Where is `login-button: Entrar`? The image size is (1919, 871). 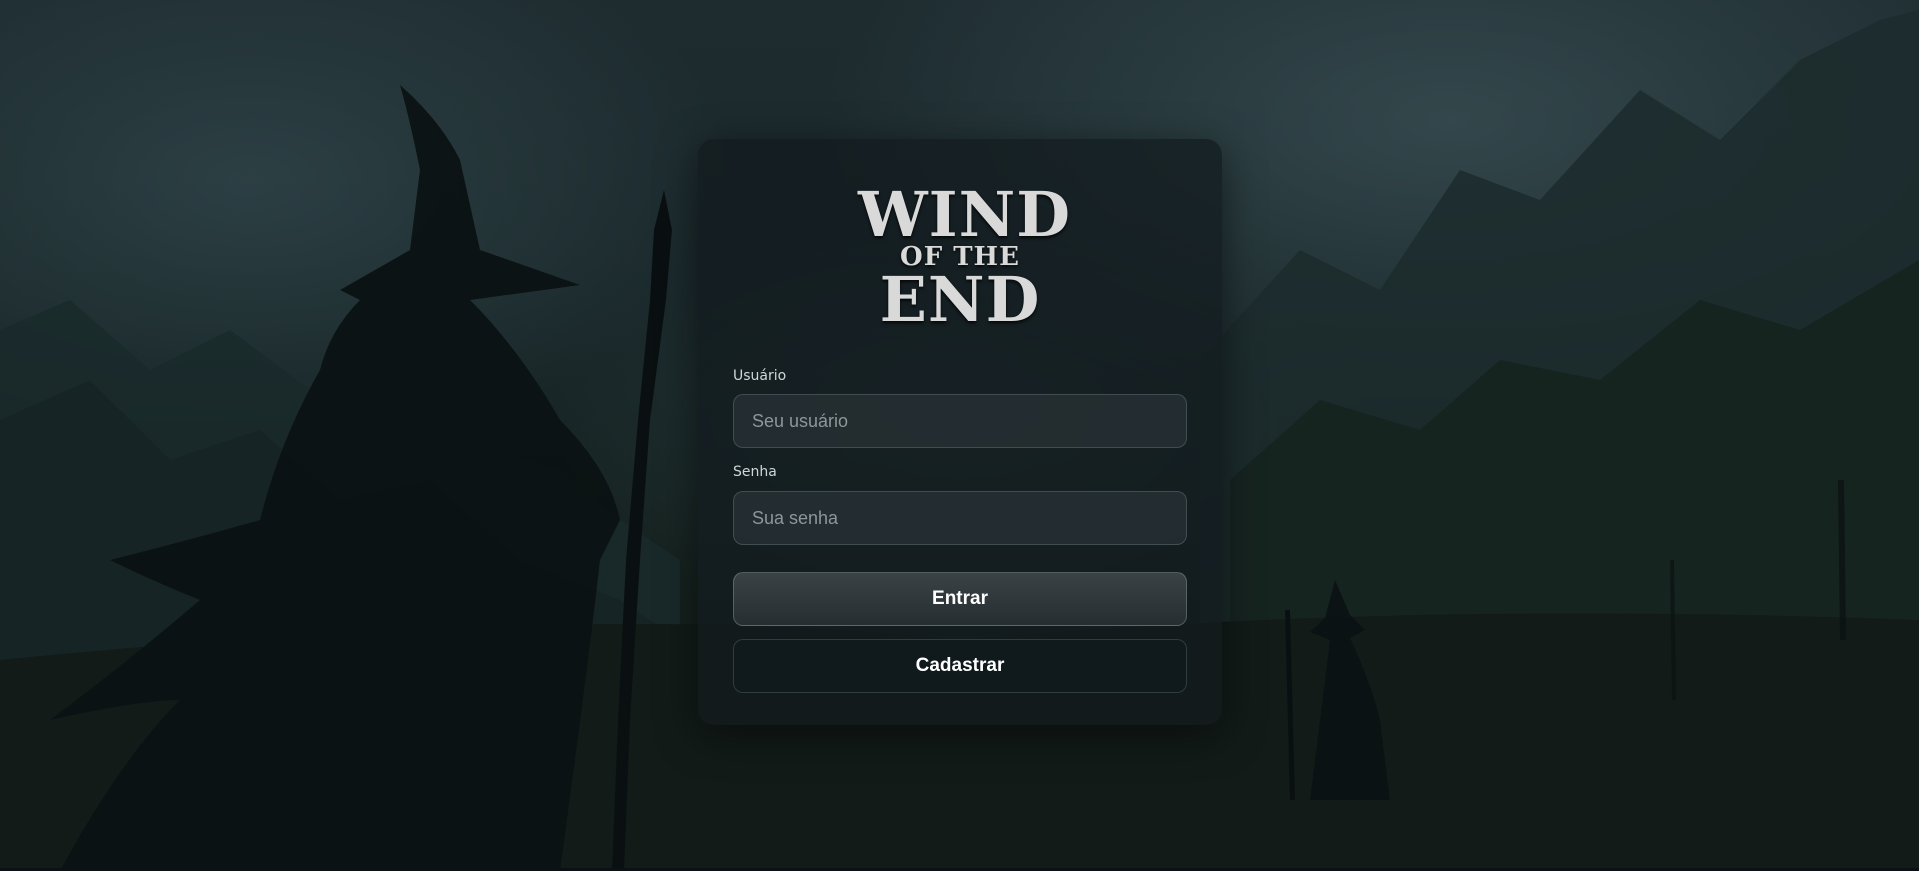 login-button: Entrar is located at coordinates (960, 599).